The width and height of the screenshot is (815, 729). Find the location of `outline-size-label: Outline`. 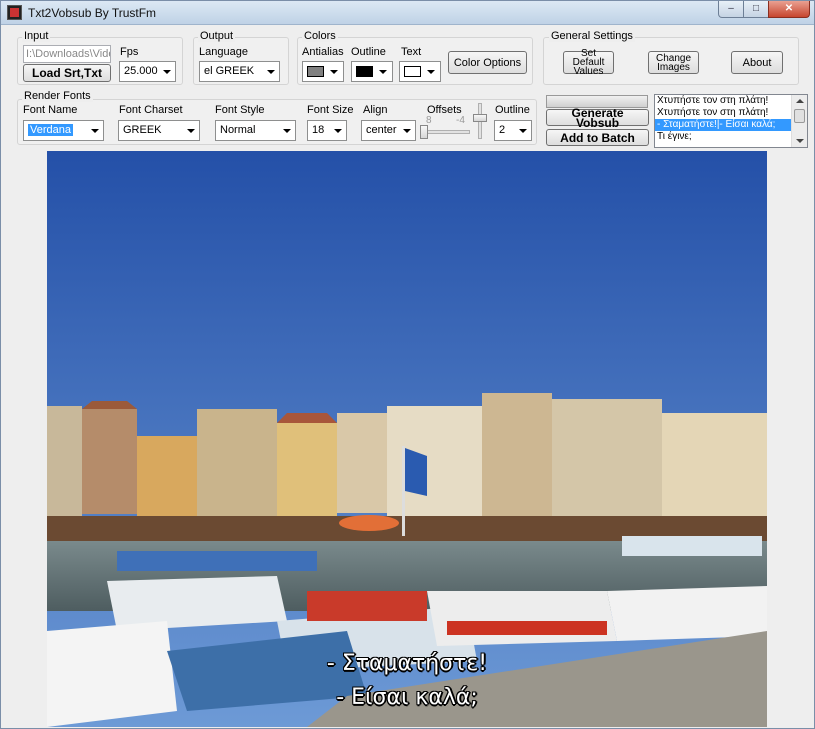

outline-size-label: Outline is located at coordinates (512, 110).